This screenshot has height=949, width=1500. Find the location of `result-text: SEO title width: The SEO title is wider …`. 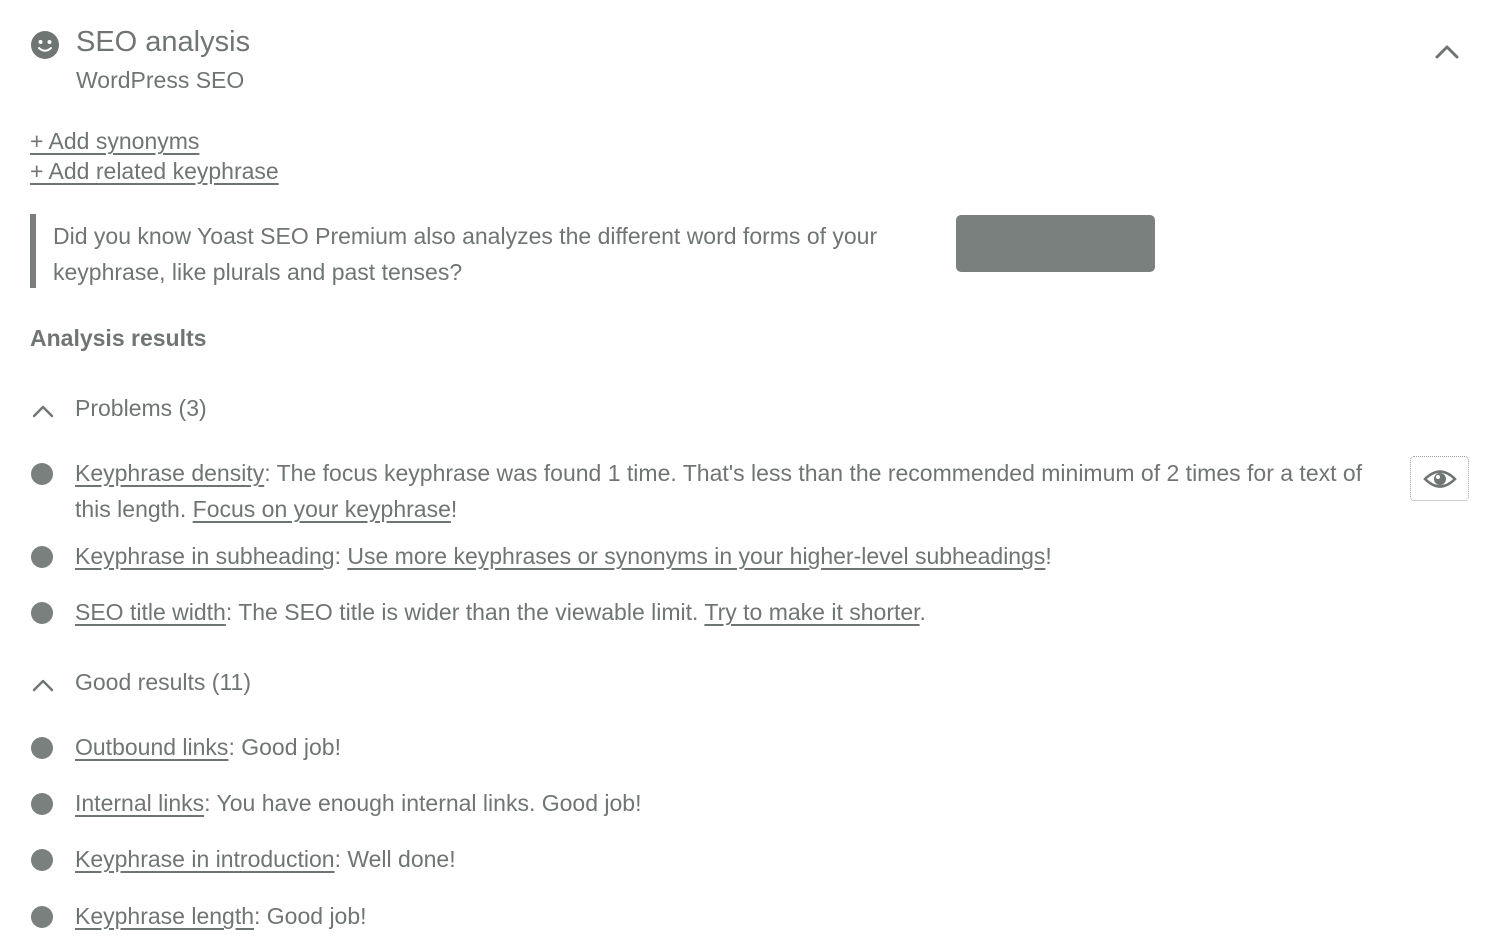

result-text: SEO title width: The SEO title is wider … is located at coordinates (500, 612).